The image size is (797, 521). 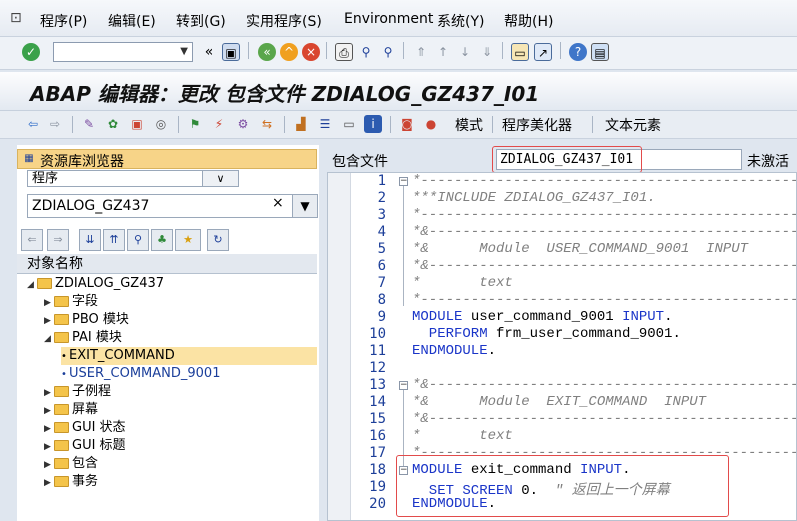 What do you see at coordinates (32, 240) in the screenshot?
I see `previous-object-icon: ⇐` at bounding box center [32, 240].